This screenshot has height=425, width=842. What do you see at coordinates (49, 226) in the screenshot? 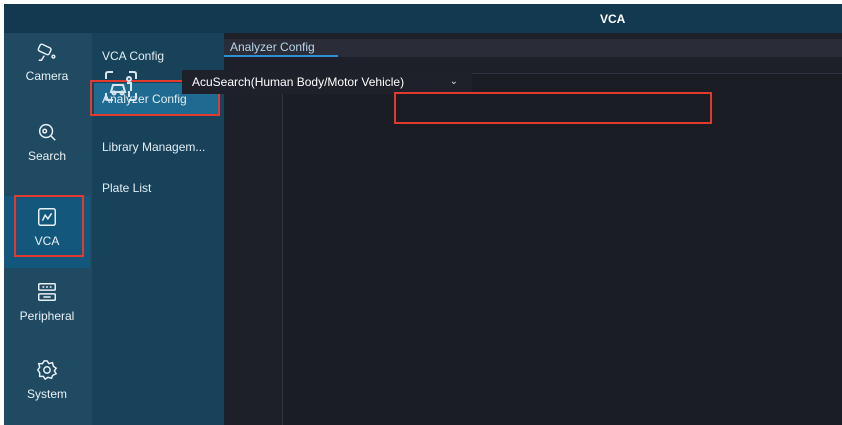
I see `highlight-vca` at bounding box center [49, 226].